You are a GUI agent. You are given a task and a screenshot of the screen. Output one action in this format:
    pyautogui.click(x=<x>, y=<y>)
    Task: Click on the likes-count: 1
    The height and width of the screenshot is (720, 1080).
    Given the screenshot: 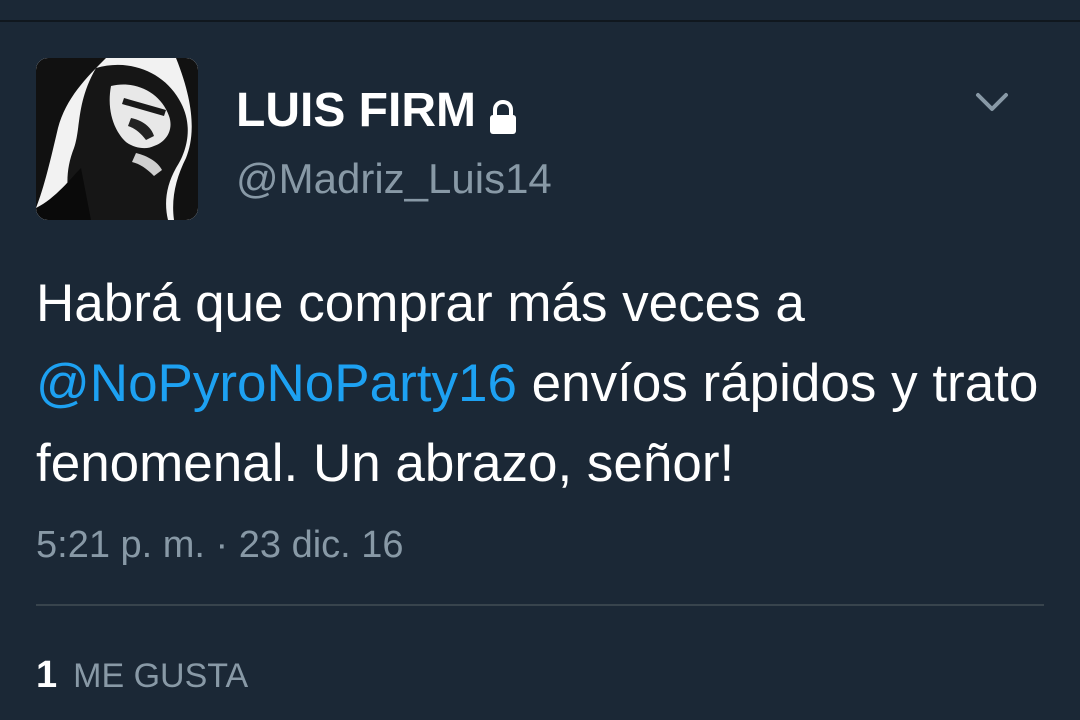 What is the action you would take?
    pyautogui.click(x=47, y=675)
    